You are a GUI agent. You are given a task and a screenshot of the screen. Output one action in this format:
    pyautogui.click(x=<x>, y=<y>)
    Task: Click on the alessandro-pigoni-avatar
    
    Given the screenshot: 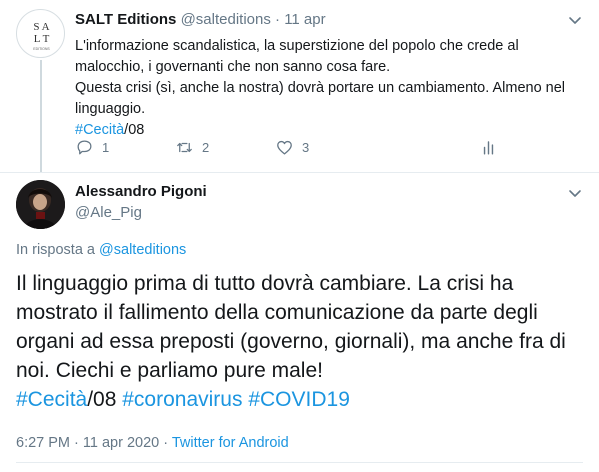 What is the action you would take?
    pyautogui.click(x=40, y=204)
    